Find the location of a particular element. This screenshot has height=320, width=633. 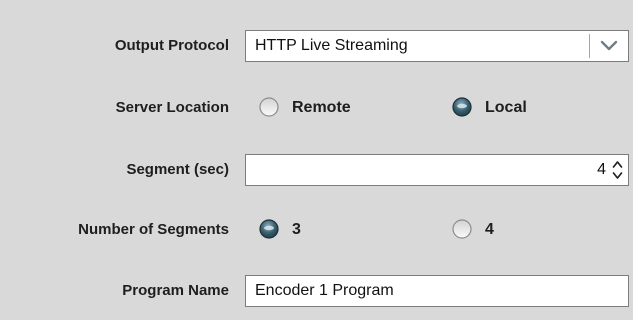

program-name-input: Encoder 1 Program is located at coordinates (437, 291).